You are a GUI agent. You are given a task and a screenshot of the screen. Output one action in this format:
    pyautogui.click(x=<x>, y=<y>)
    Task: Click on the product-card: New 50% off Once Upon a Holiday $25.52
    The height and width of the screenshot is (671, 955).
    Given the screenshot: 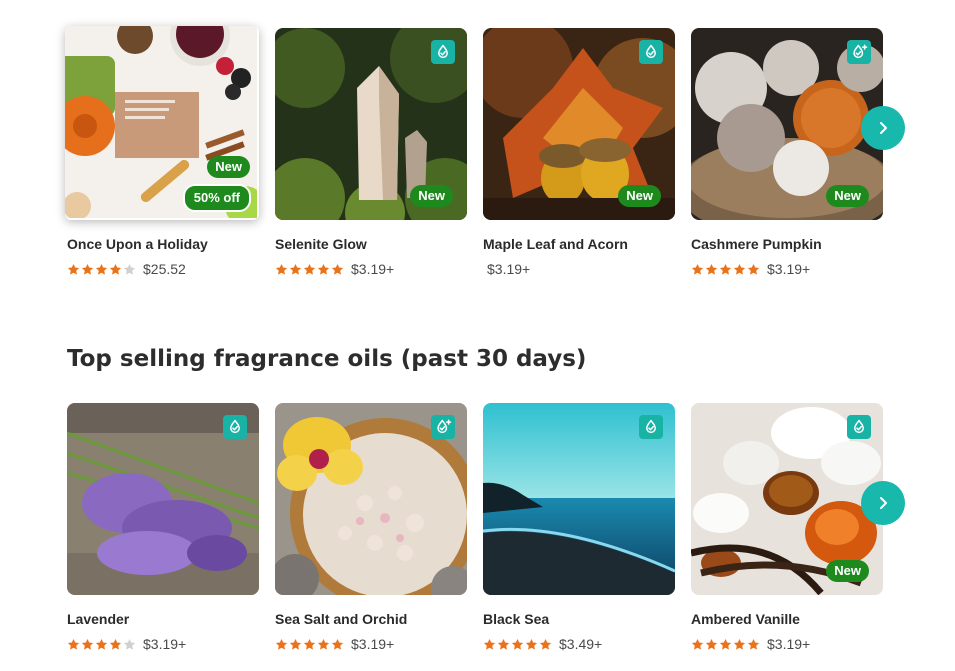 What is the action you would take?
    pyautogui.click(x=162, y=152)
    